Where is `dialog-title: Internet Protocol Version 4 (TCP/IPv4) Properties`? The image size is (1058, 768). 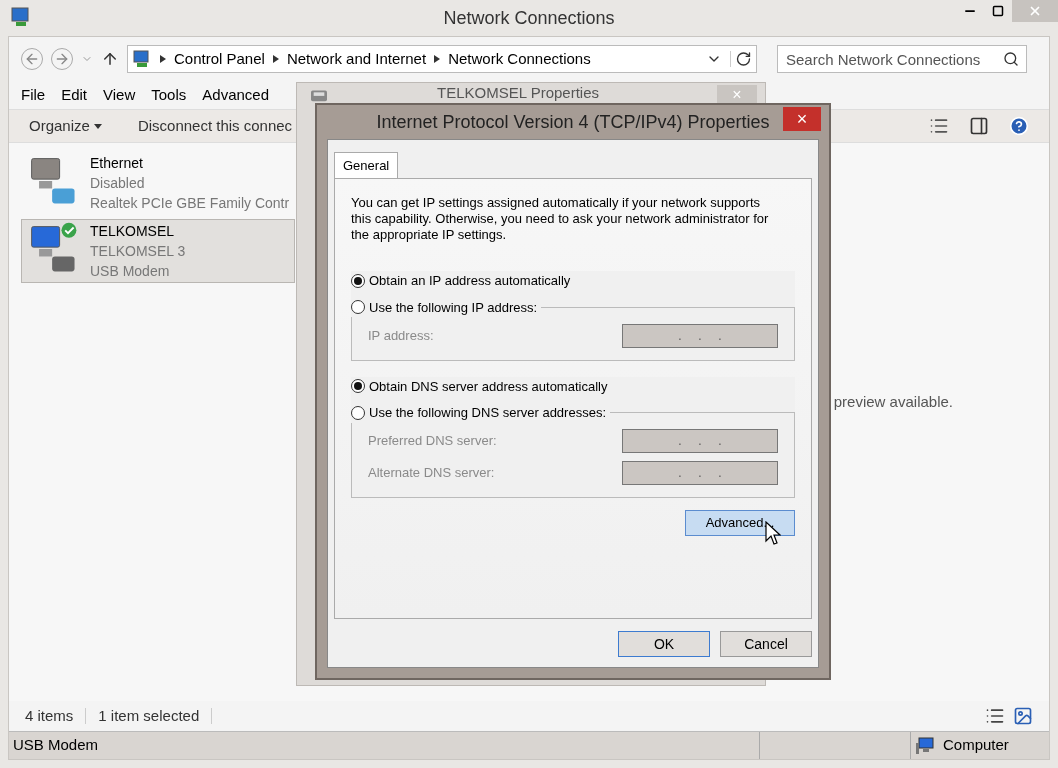 dialog-title: Internet Protocol Version 4 (TCP/IPv4) Properties is located at coordinates (573, 122).